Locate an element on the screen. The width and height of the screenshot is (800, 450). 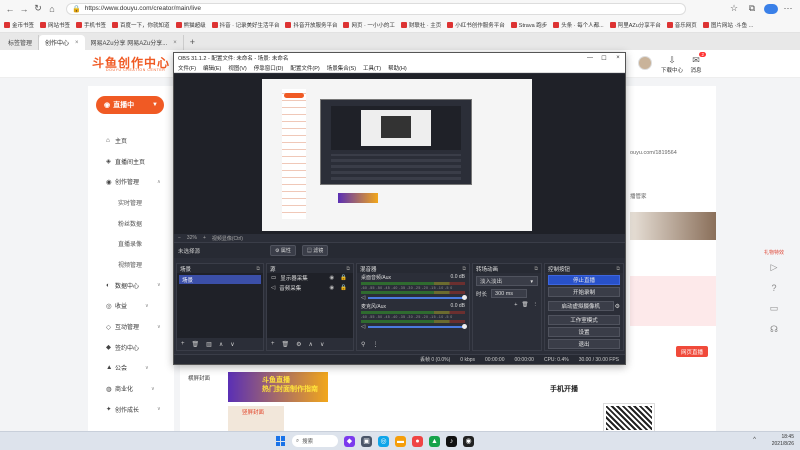
exit-button: 退出 is located at coordinates (584, 344).